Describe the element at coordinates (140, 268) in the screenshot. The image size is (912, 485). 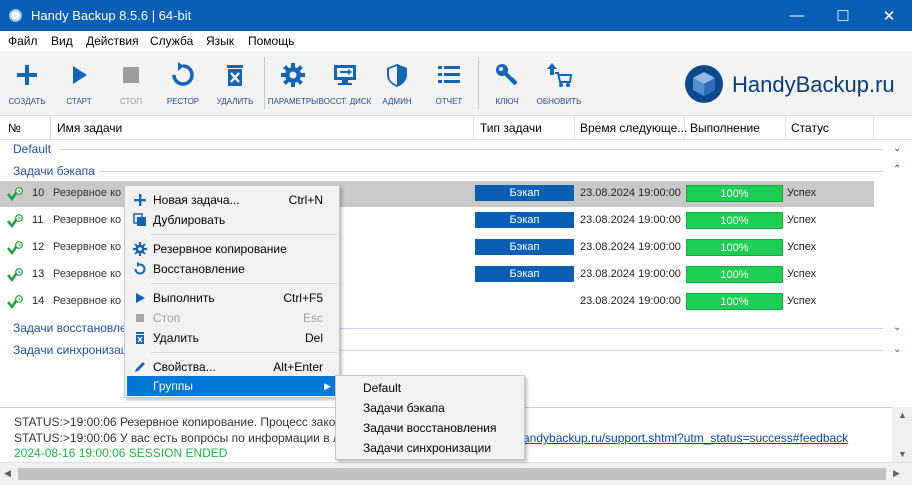
I see `restore-icon` at that location.